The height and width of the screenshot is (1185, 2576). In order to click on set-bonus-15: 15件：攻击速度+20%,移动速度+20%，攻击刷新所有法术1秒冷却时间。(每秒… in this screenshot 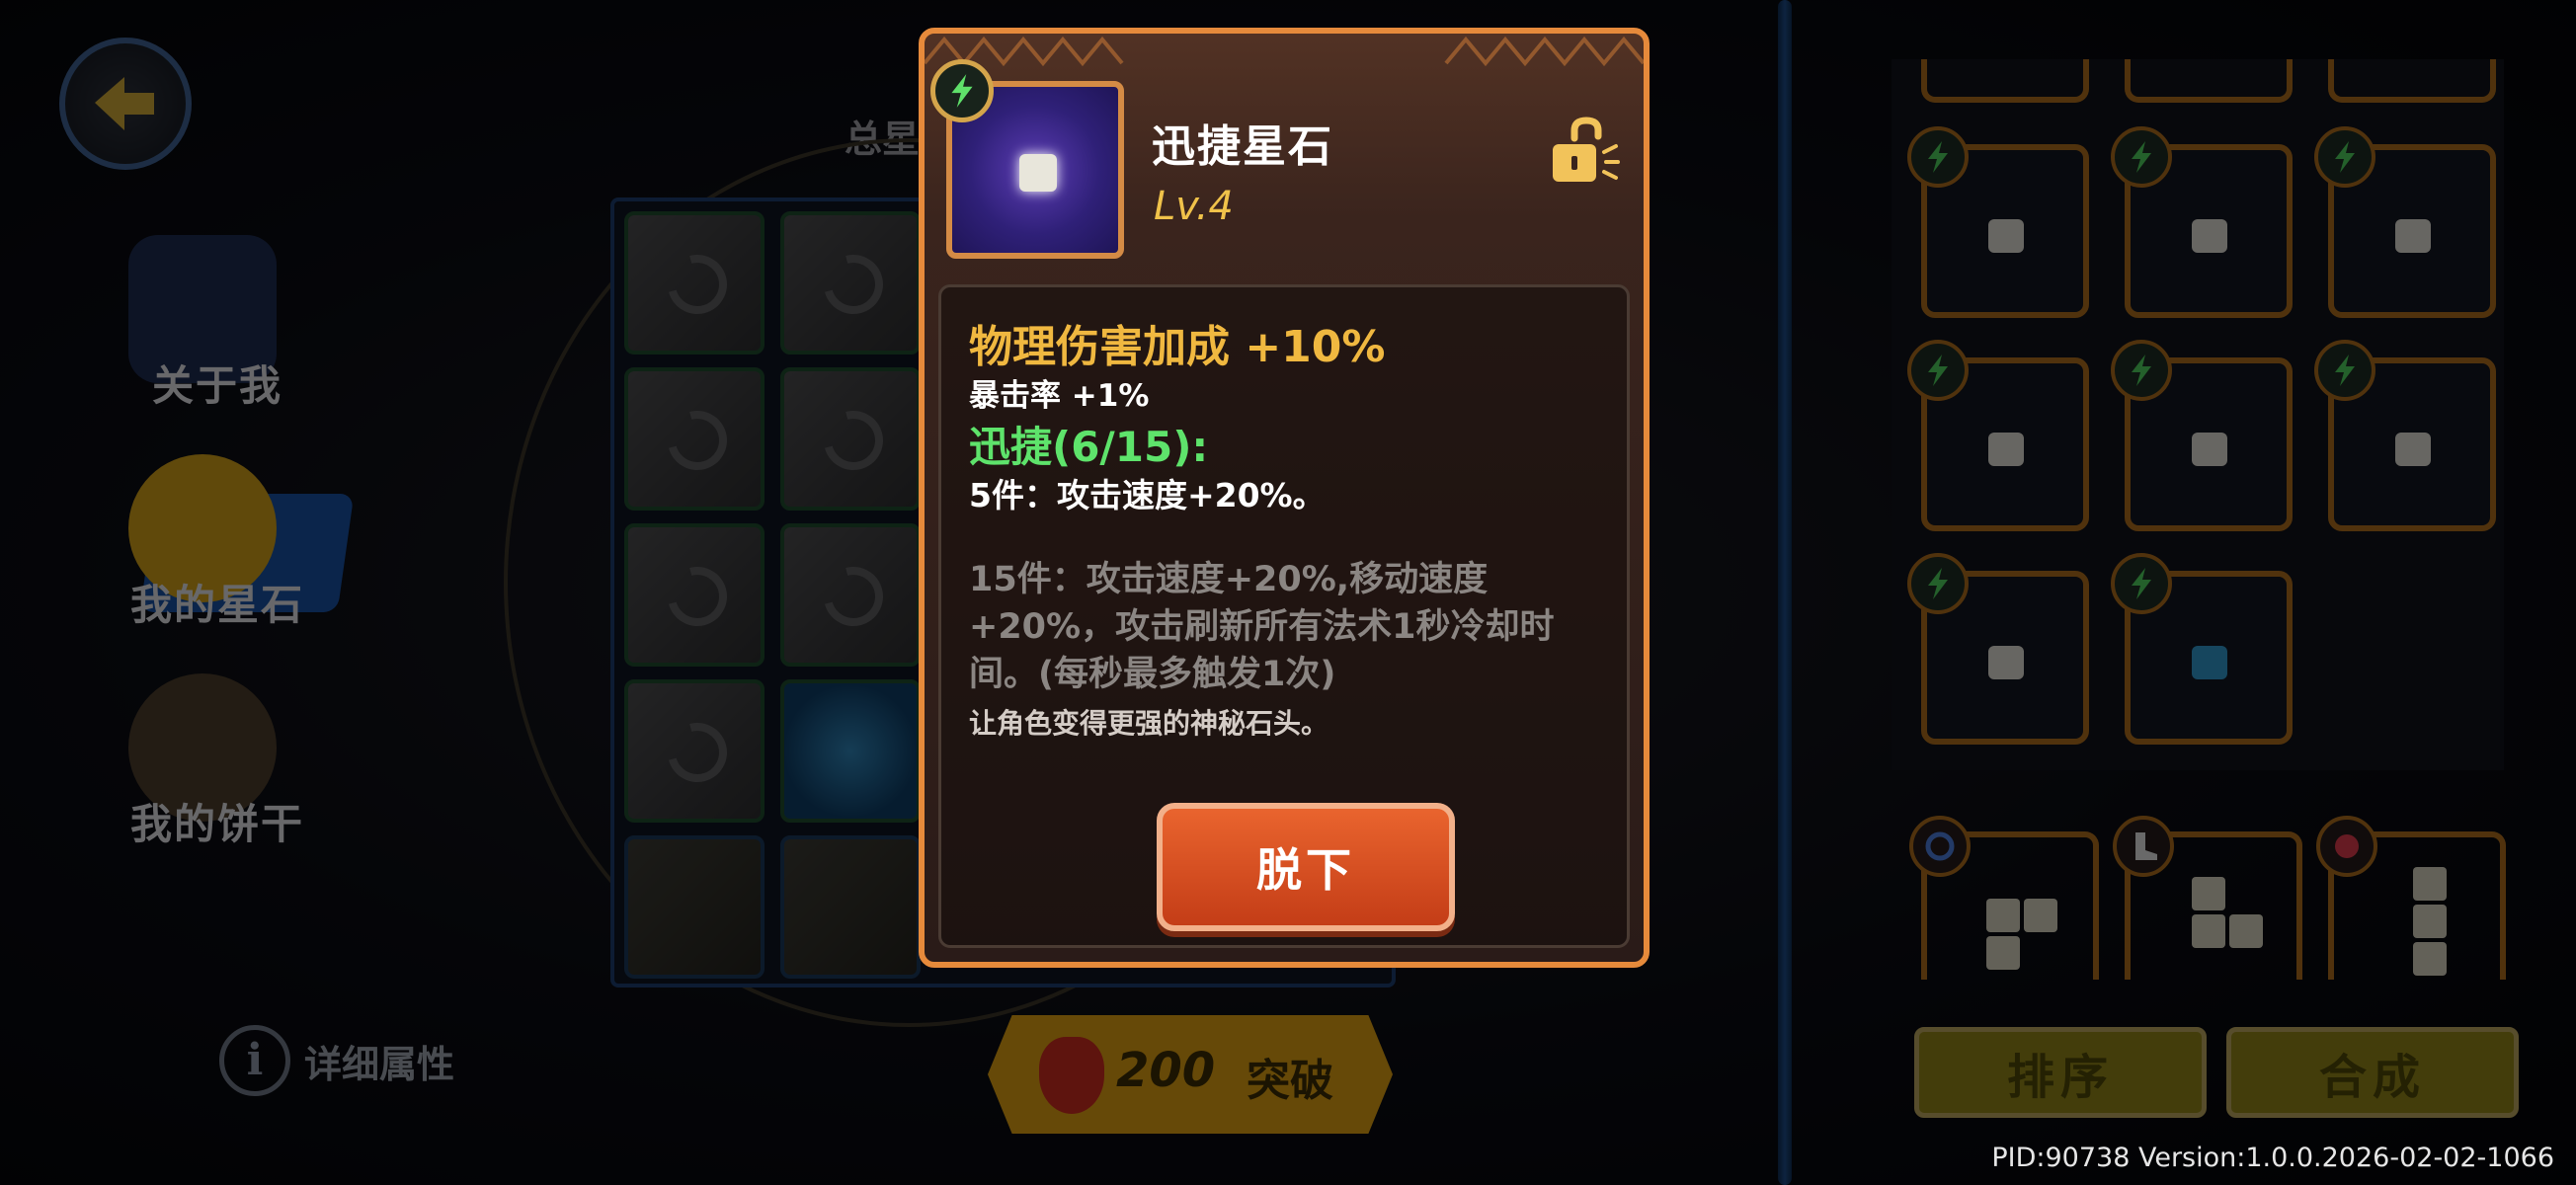, I will do `click(1262, 627)`.